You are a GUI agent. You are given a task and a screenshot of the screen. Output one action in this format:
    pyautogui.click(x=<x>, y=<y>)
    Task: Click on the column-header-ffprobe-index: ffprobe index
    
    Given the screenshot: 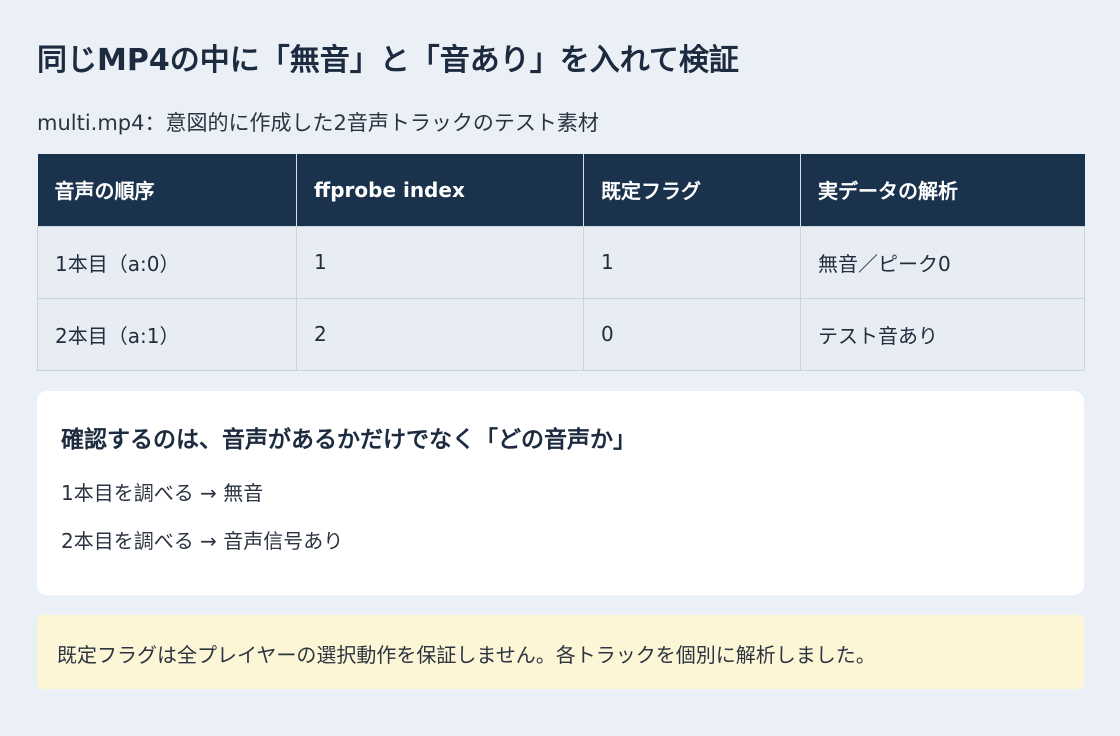 What is the action you would take?
    pyautogui.click(x=440, y=190)
    